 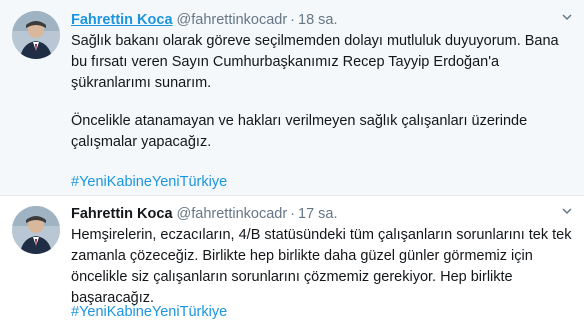 I want to click on timestamp: 18 sa., so click(x=318, y=20).